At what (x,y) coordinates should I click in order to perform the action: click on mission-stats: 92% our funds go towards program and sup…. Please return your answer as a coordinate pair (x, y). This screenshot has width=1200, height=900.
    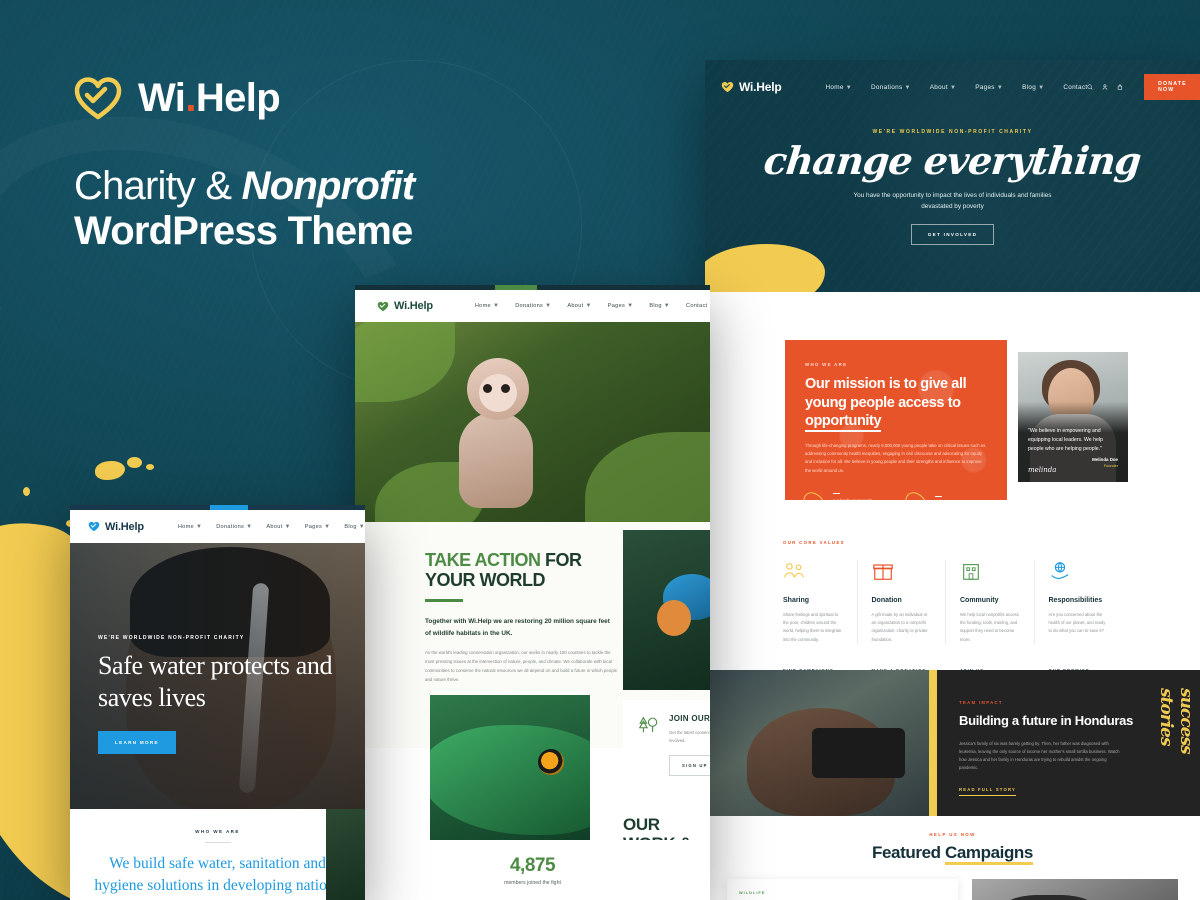
    Looking at the image, I should click on (892, 494).